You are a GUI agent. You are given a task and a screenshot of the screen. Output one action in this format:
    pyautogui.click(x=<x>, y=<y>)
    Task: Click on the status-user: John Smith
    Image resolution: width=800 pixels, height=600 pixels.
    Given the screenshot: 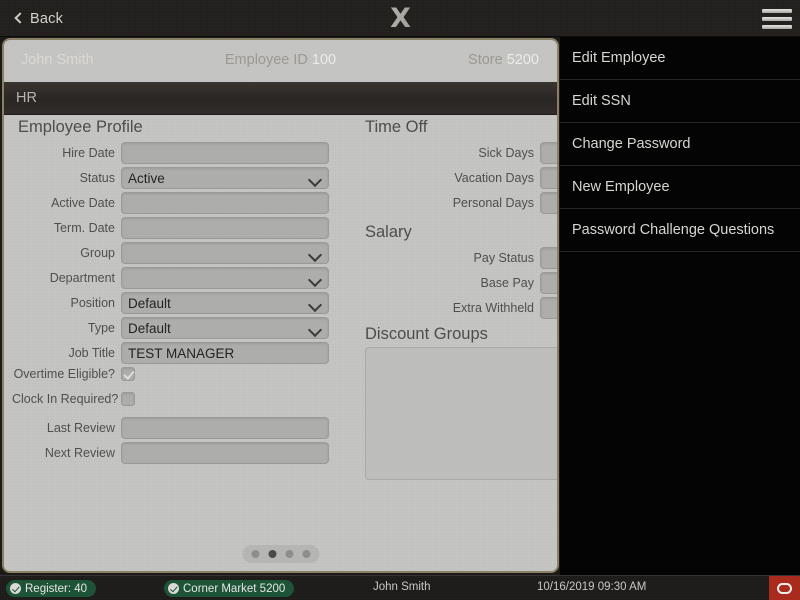 What is the action you would take?
    pyautogui.click(x=402, y=587)
    